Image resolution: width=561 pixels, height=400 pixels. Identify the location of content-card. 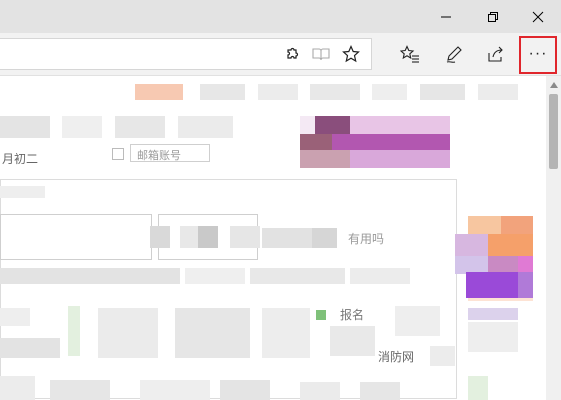
(76, 237).